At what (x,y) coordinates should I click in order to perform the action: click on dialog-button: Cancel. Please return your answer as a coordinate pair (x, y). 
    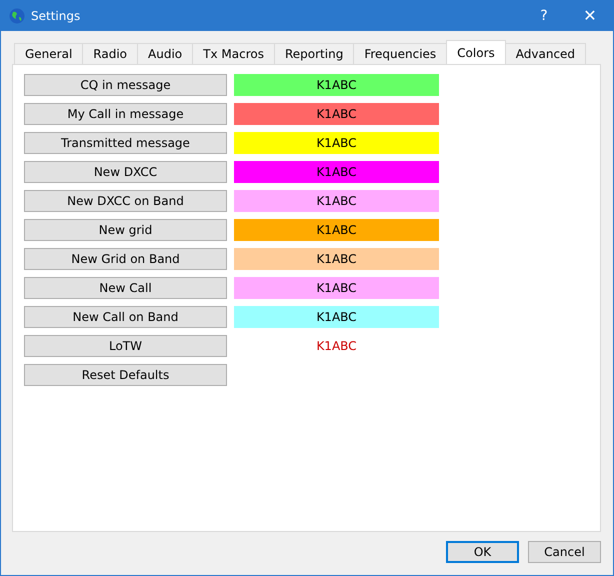
    Looking at the image, I should click on (564, 552).